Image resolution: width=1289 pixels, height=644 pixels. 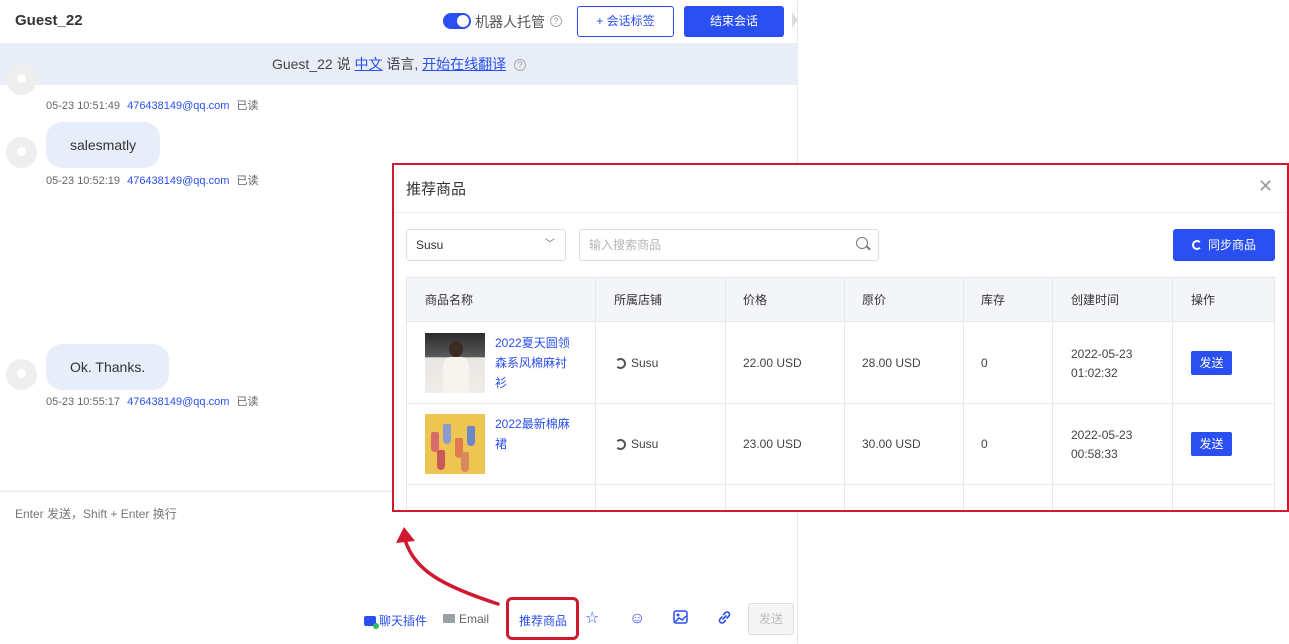 What do you see at coordinates (430, 245) in the screenshot?
I see `store-select-value: Susu` at bounding box center [430, 245].